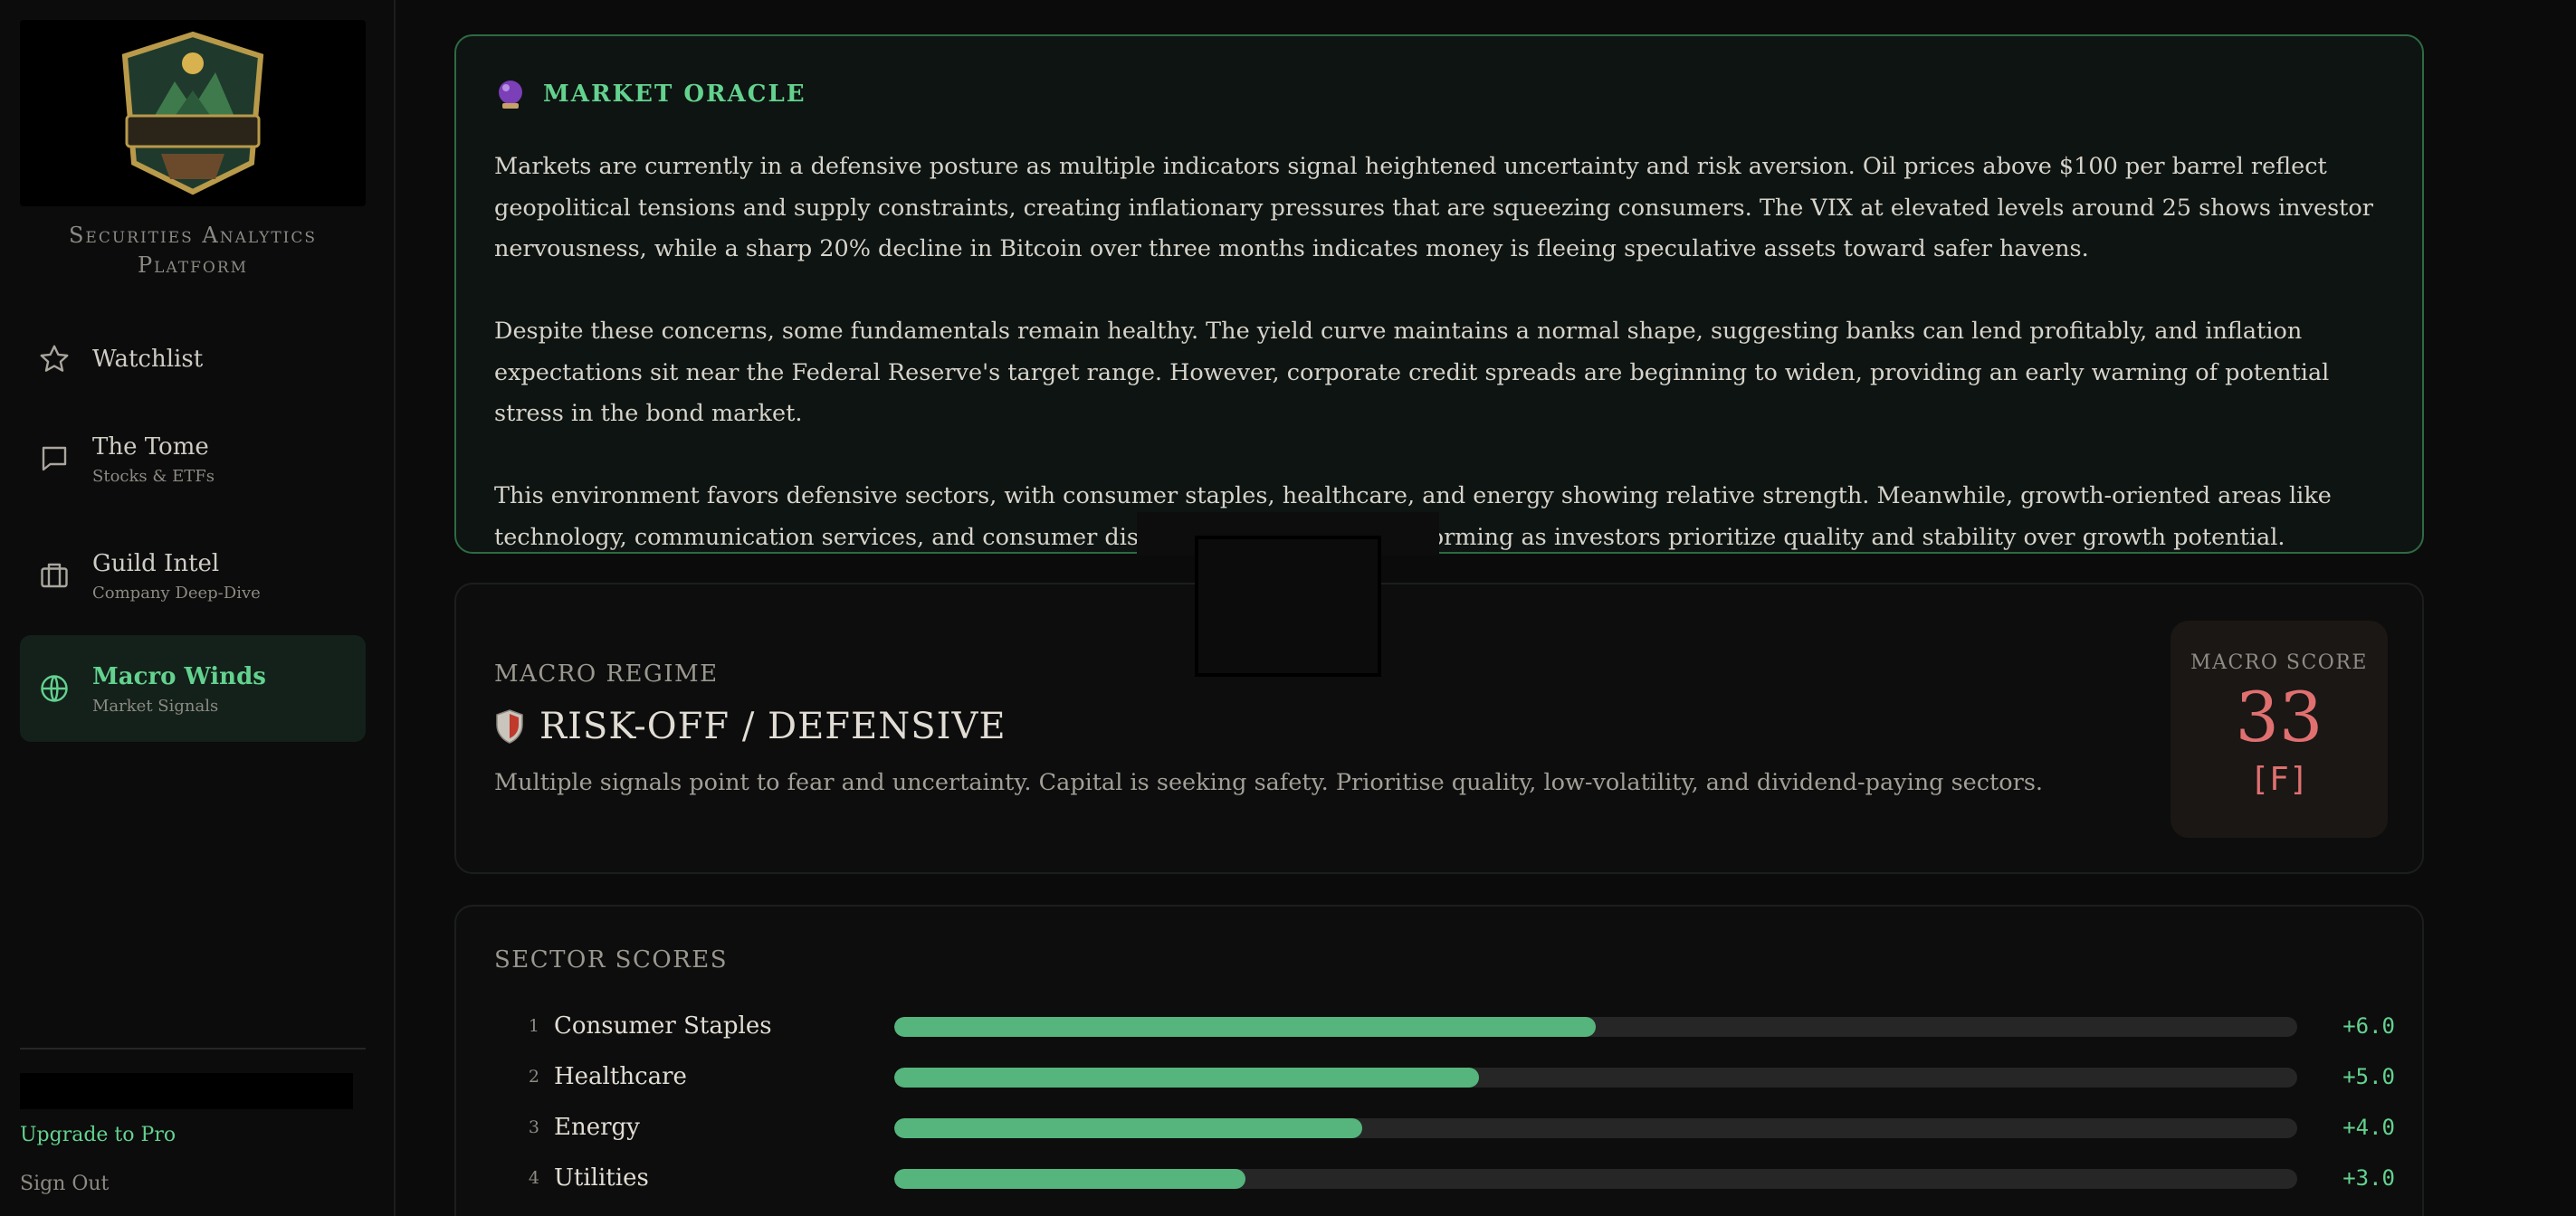  I want to click on sector-row: 2 Healthcare +5.0, so click(1444, 1077).